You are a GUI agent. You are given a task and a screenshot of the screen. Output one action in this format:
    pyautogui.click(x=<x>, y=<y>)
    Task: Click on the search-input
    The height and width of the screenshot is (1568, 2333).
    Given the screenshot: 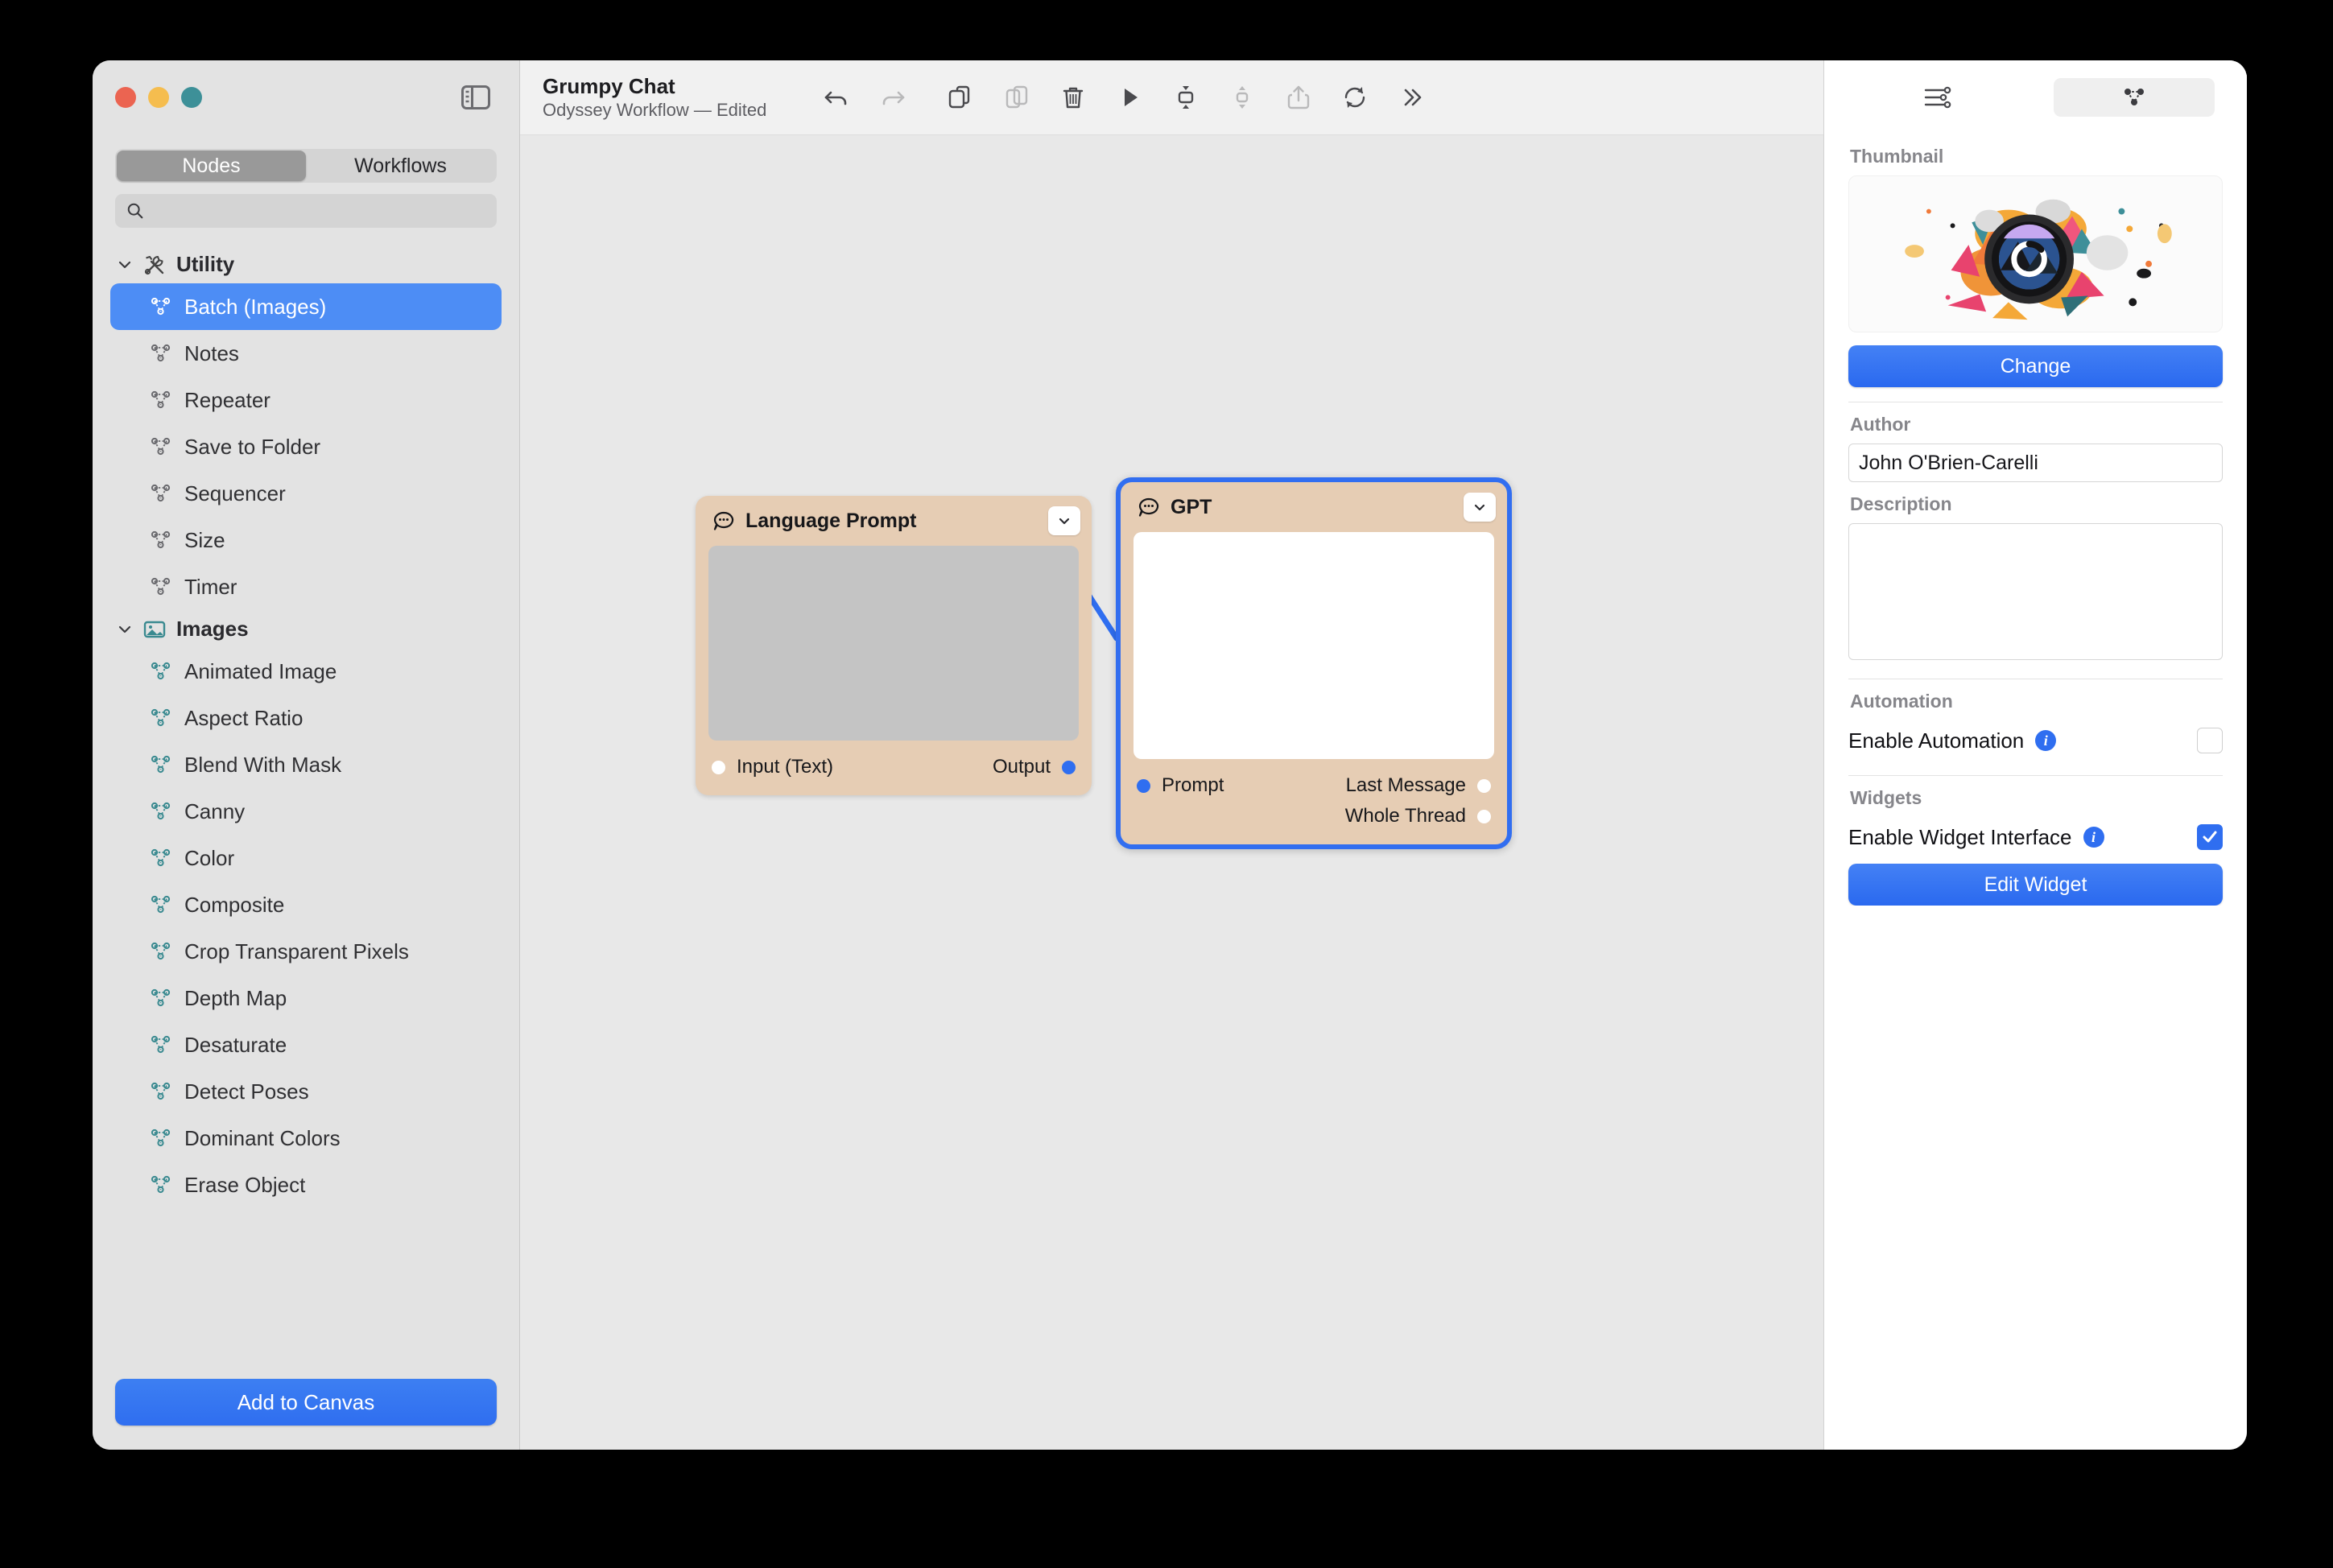 What is the action you would take?
    pyautogui.click(x=318, y=211)
    